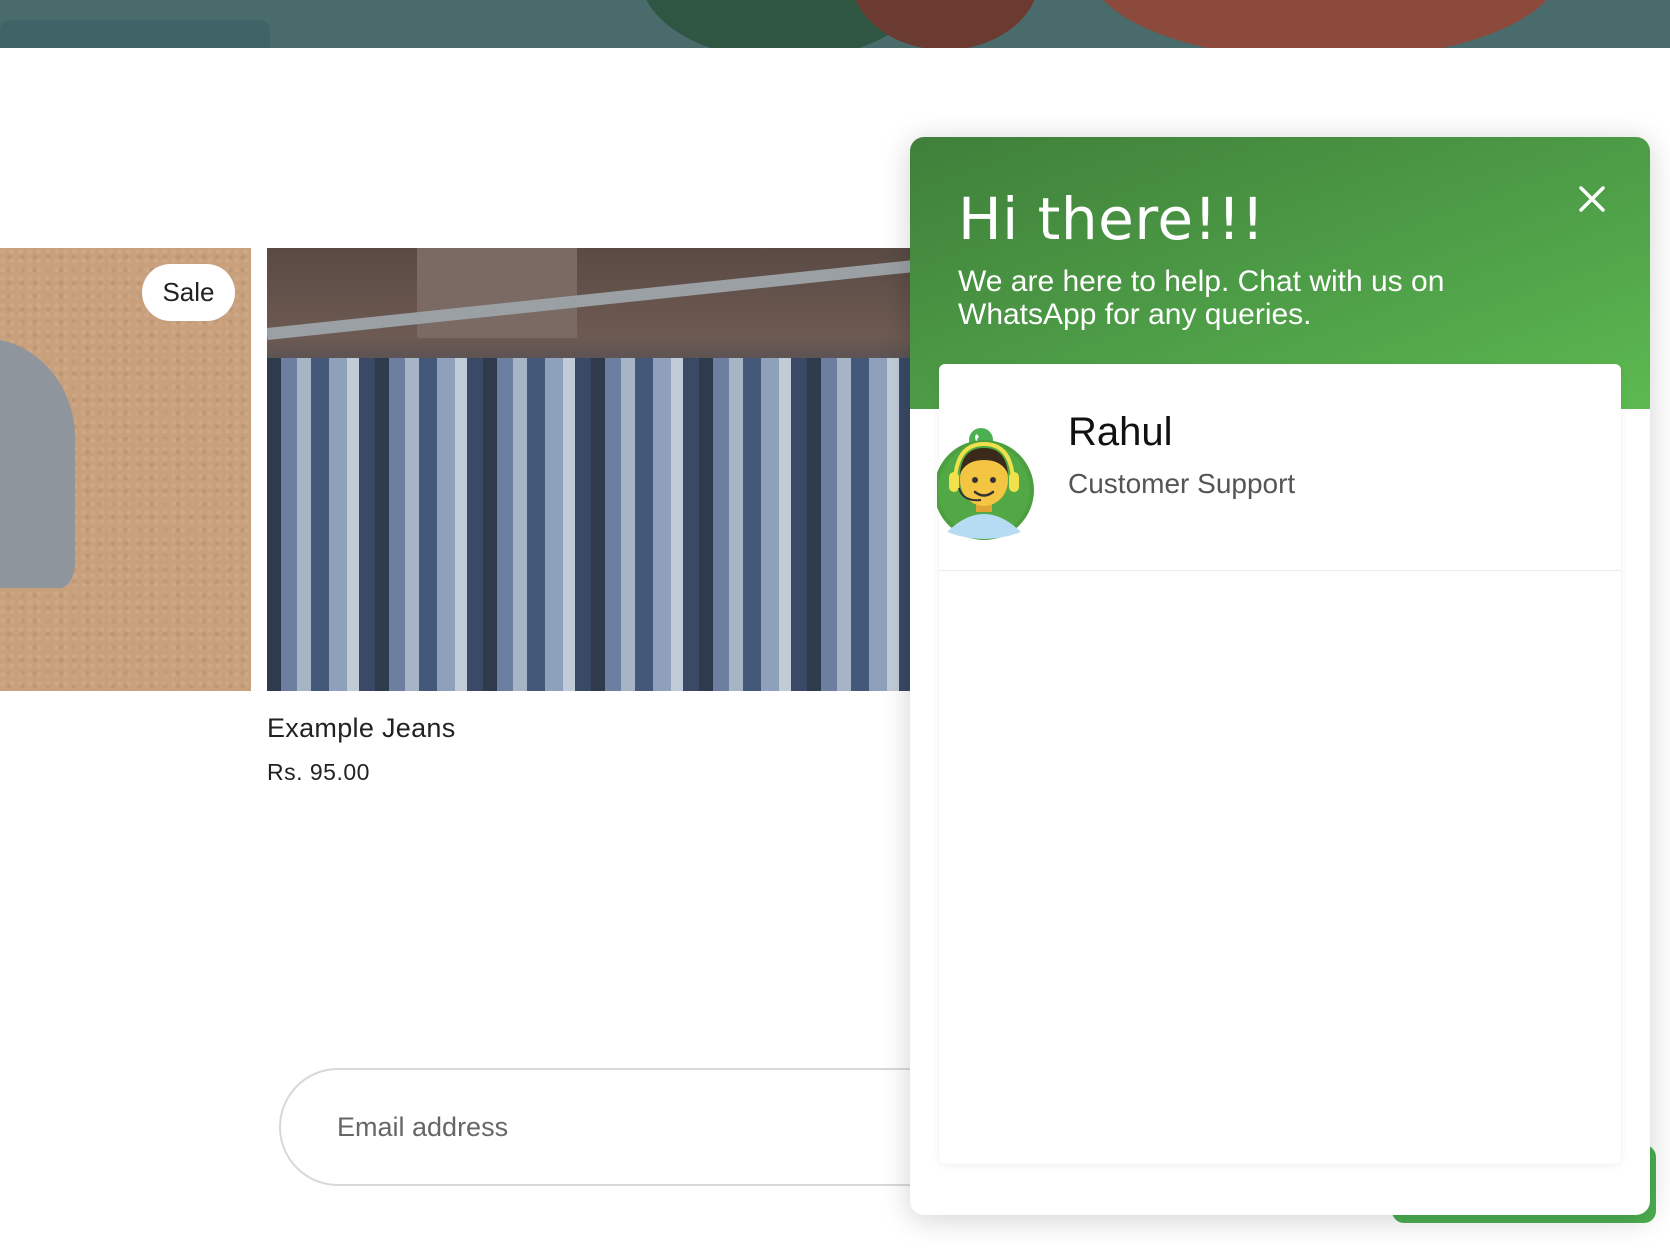 The width and height of the screenshot is (1670, 1248). What do you see at coordinates (188, 292) in the screenshot?
I see `sale-badge: Sale` at bounding box center [188, 292].